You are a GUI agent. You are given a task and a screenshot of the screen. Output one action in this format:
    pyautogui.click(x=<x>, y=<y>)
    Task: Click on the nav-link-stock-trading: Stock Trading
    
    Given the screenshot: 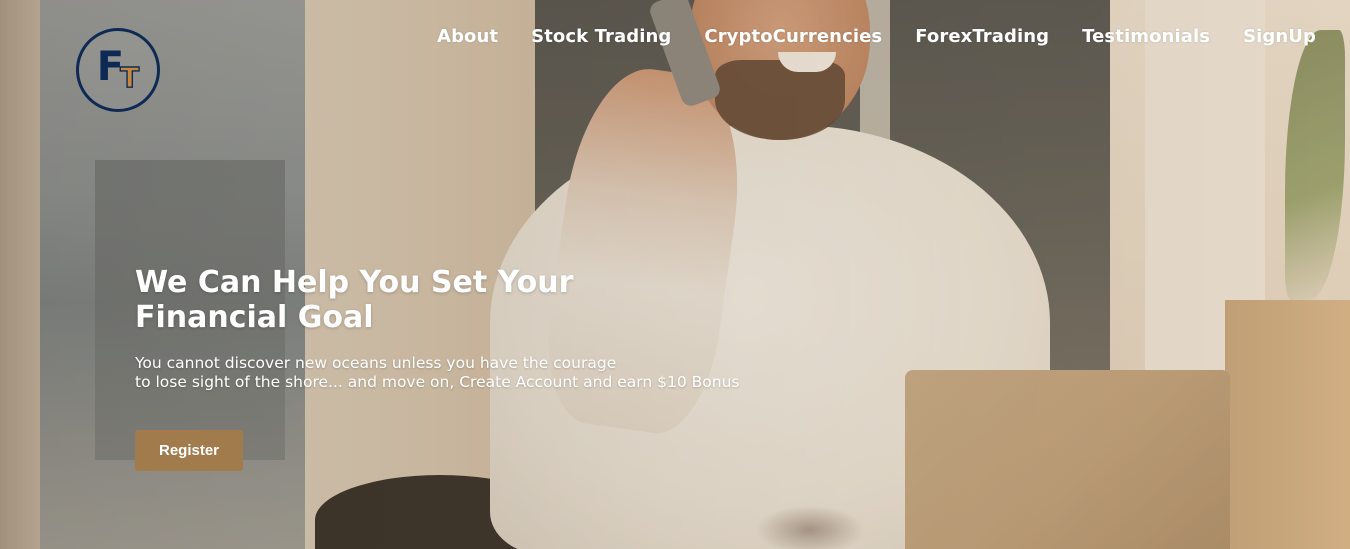 What is the action you would take?
    pyautogui.click(x=601, y=37)
    